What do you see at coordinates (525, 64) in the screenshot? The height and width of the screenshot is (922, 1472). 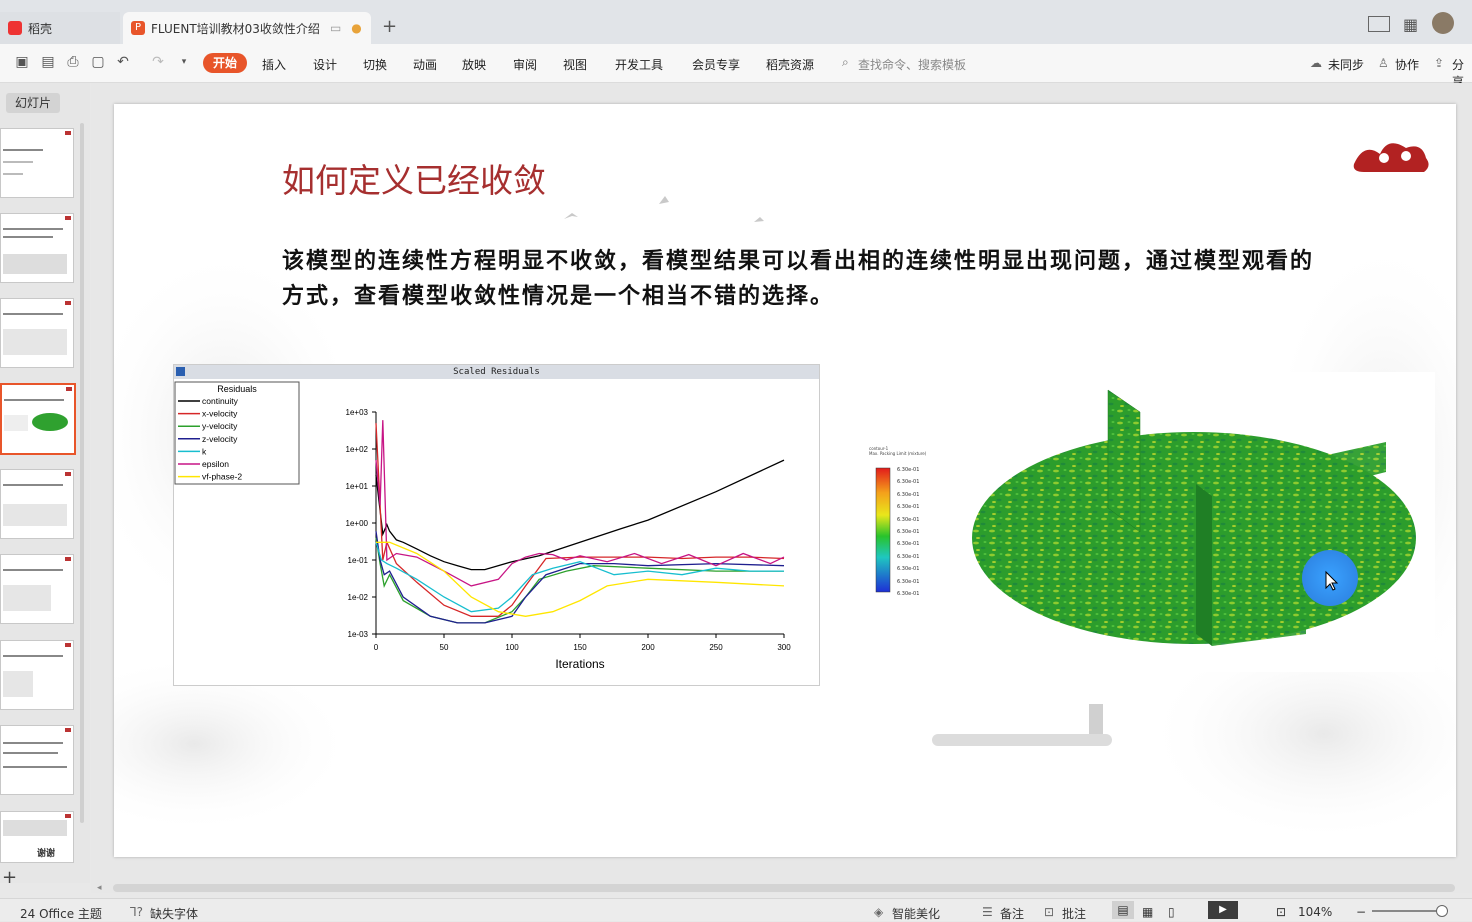 I see `menu-review: 审阅` at bounding box center [525, 64].